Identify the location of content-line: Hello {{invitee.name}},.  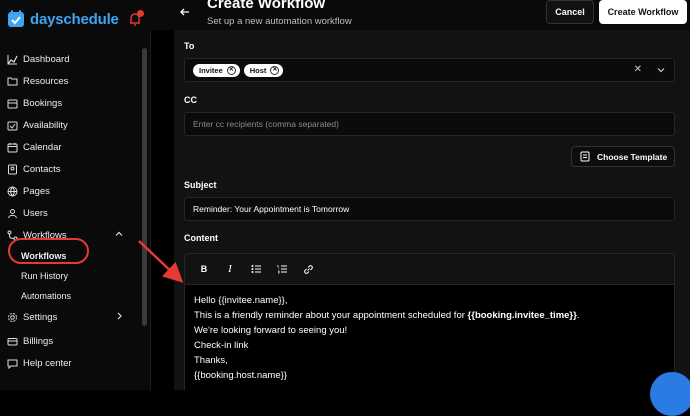
(241, 300).